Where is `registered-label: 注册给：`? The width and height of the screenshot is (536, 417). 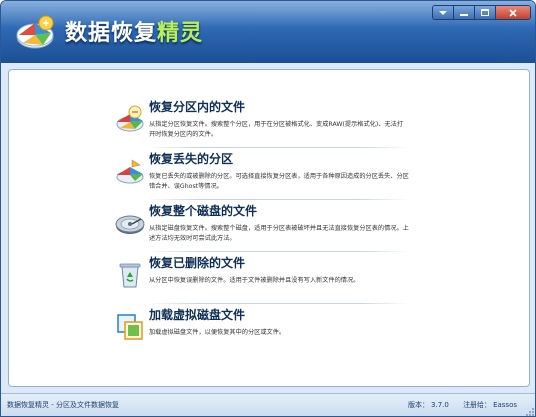
registered-label: 注册给： is located at coordinates (477, 405).